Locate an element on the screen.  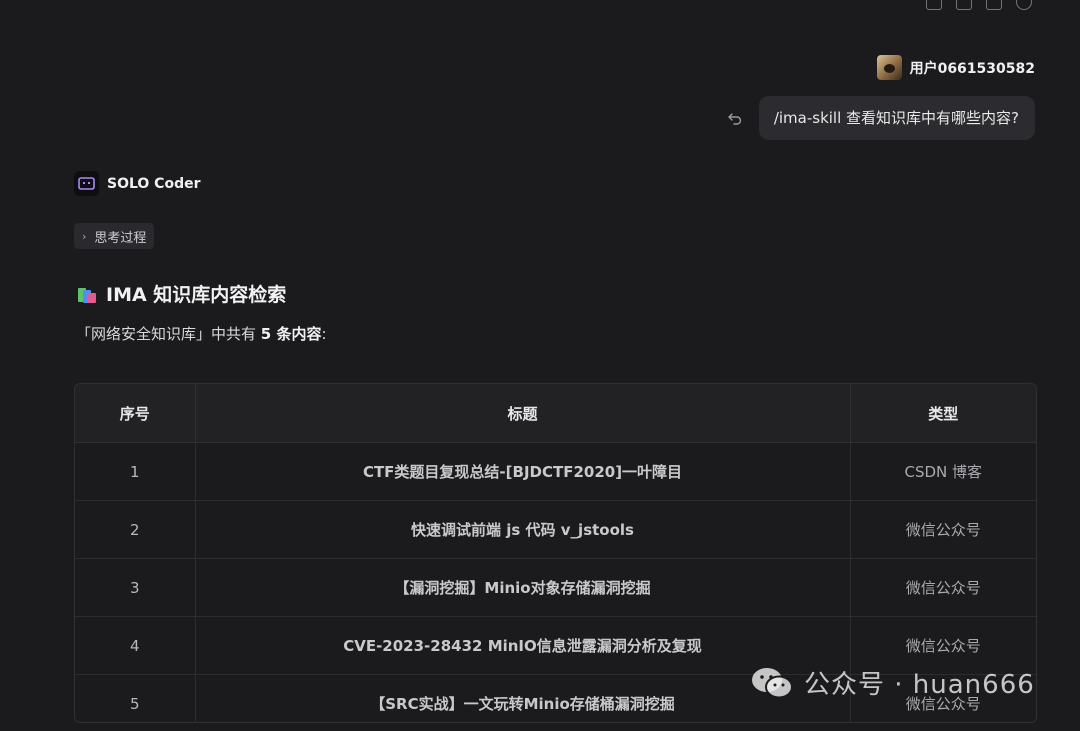
row-index: 3 is located at coordinates (135, 587).